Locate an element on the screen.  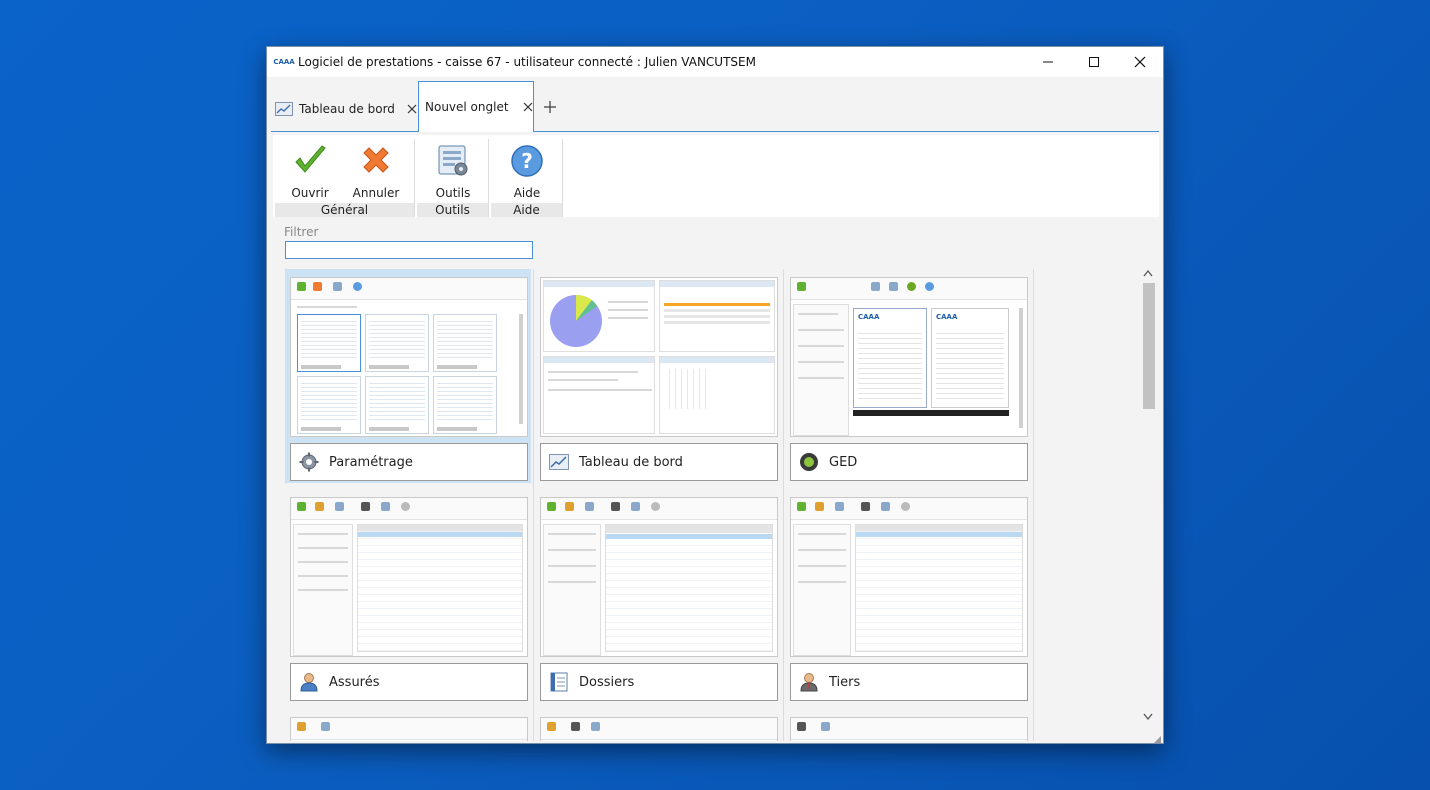
app-logo: CAAA is located at coordinates (284, 62).